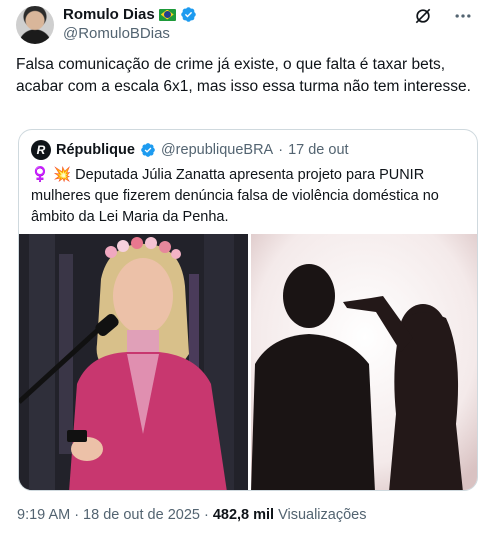  I want to click on quote-author-name: République, so click(95, 150).